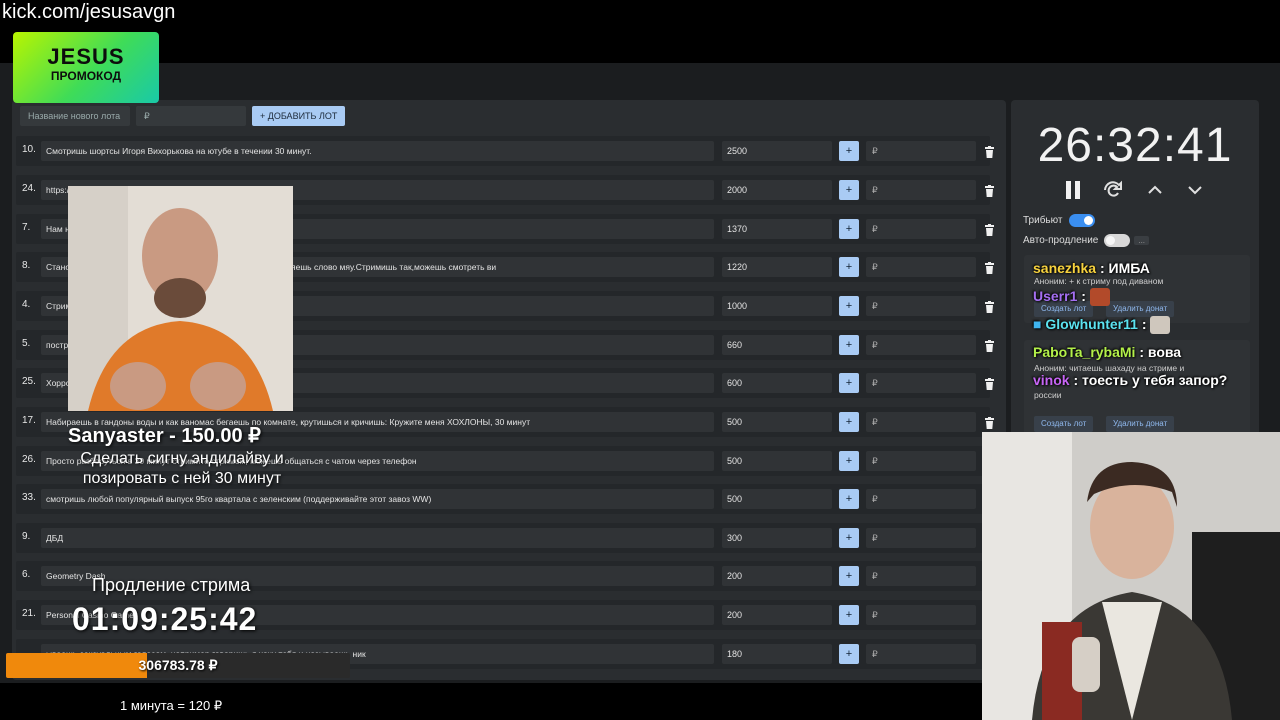  Describe the element at coordinates (86, 56) in the screenshot. I see `promo-title: JESUS` at that location.